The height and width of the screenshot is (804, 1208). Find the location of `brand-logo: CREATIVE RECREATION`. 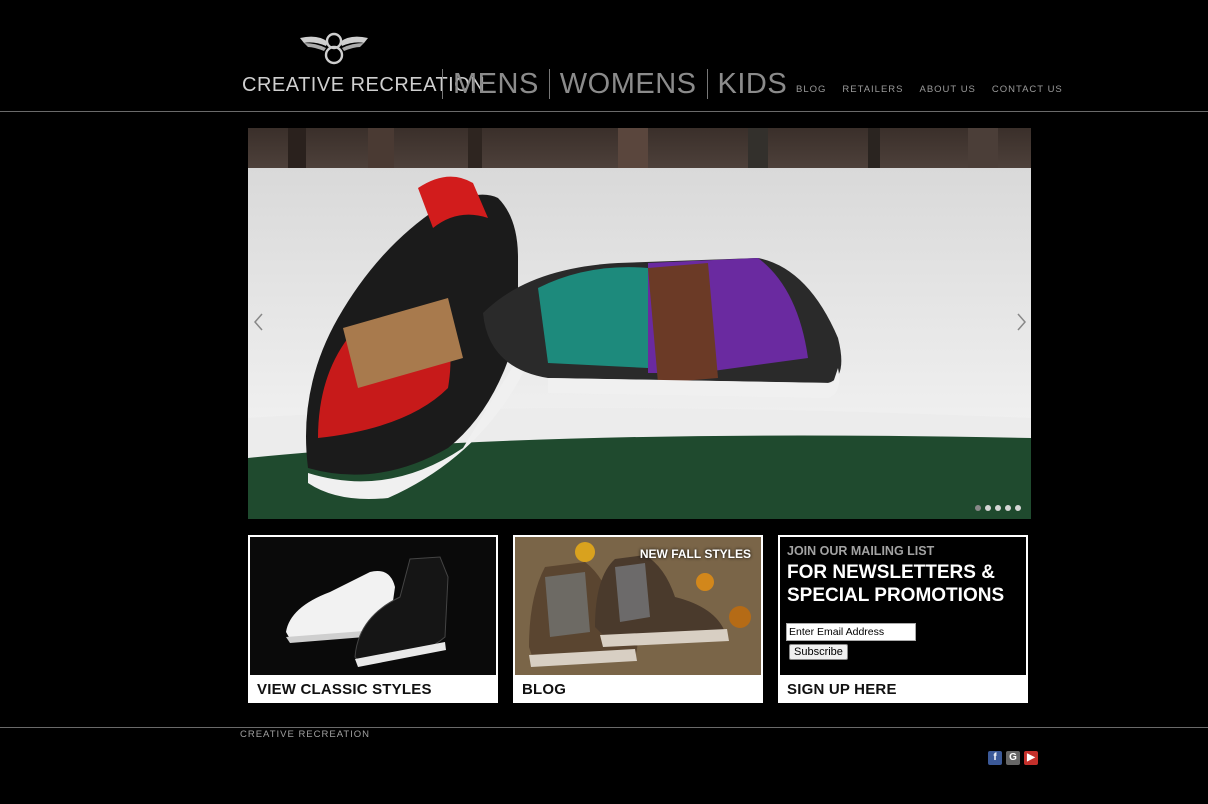

brand-logo: CREATIVE RECREATION is located at coordinates (362, 64).